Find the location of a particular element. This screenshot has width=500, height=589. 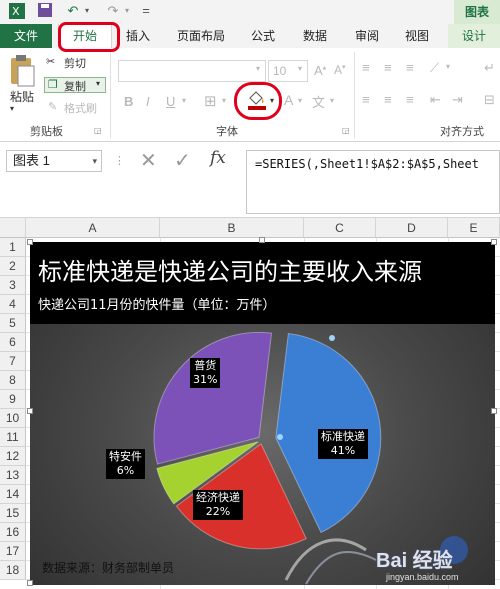

decrease-font-icon: A▾ is located at coordinates (340, 70).